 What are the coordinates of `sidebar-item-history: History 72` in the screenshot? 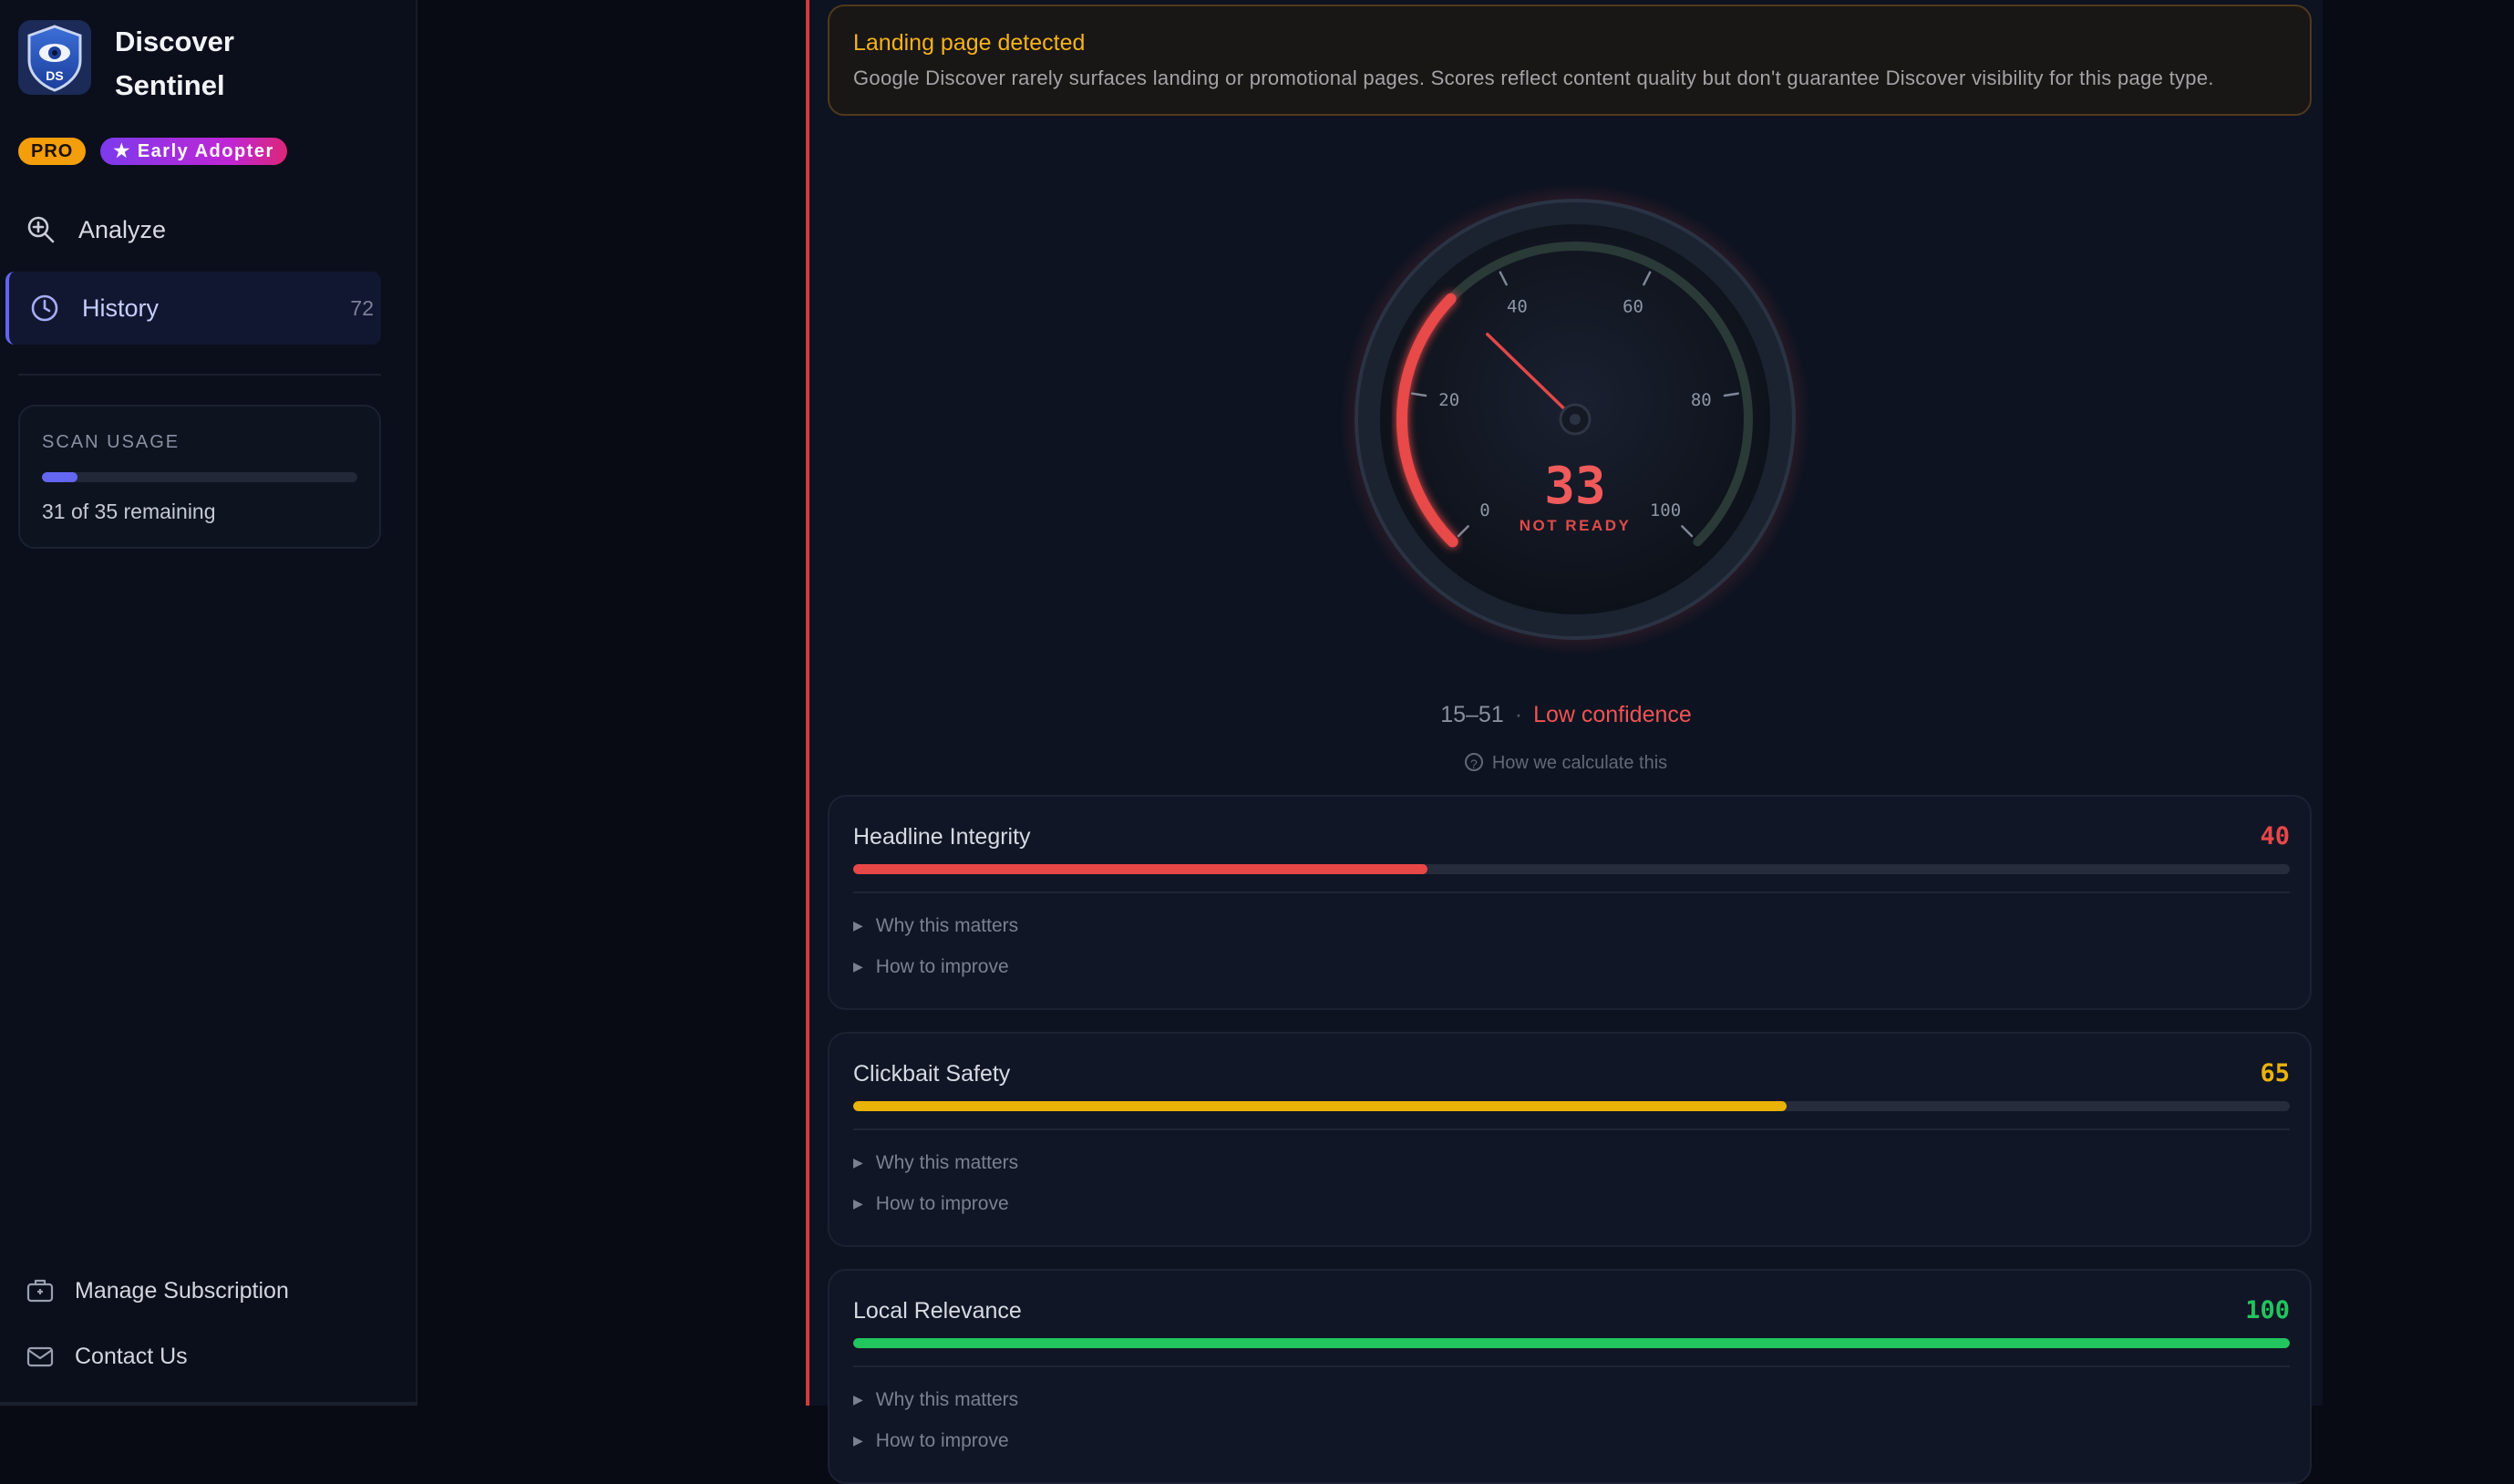 It's located at (193, 308).